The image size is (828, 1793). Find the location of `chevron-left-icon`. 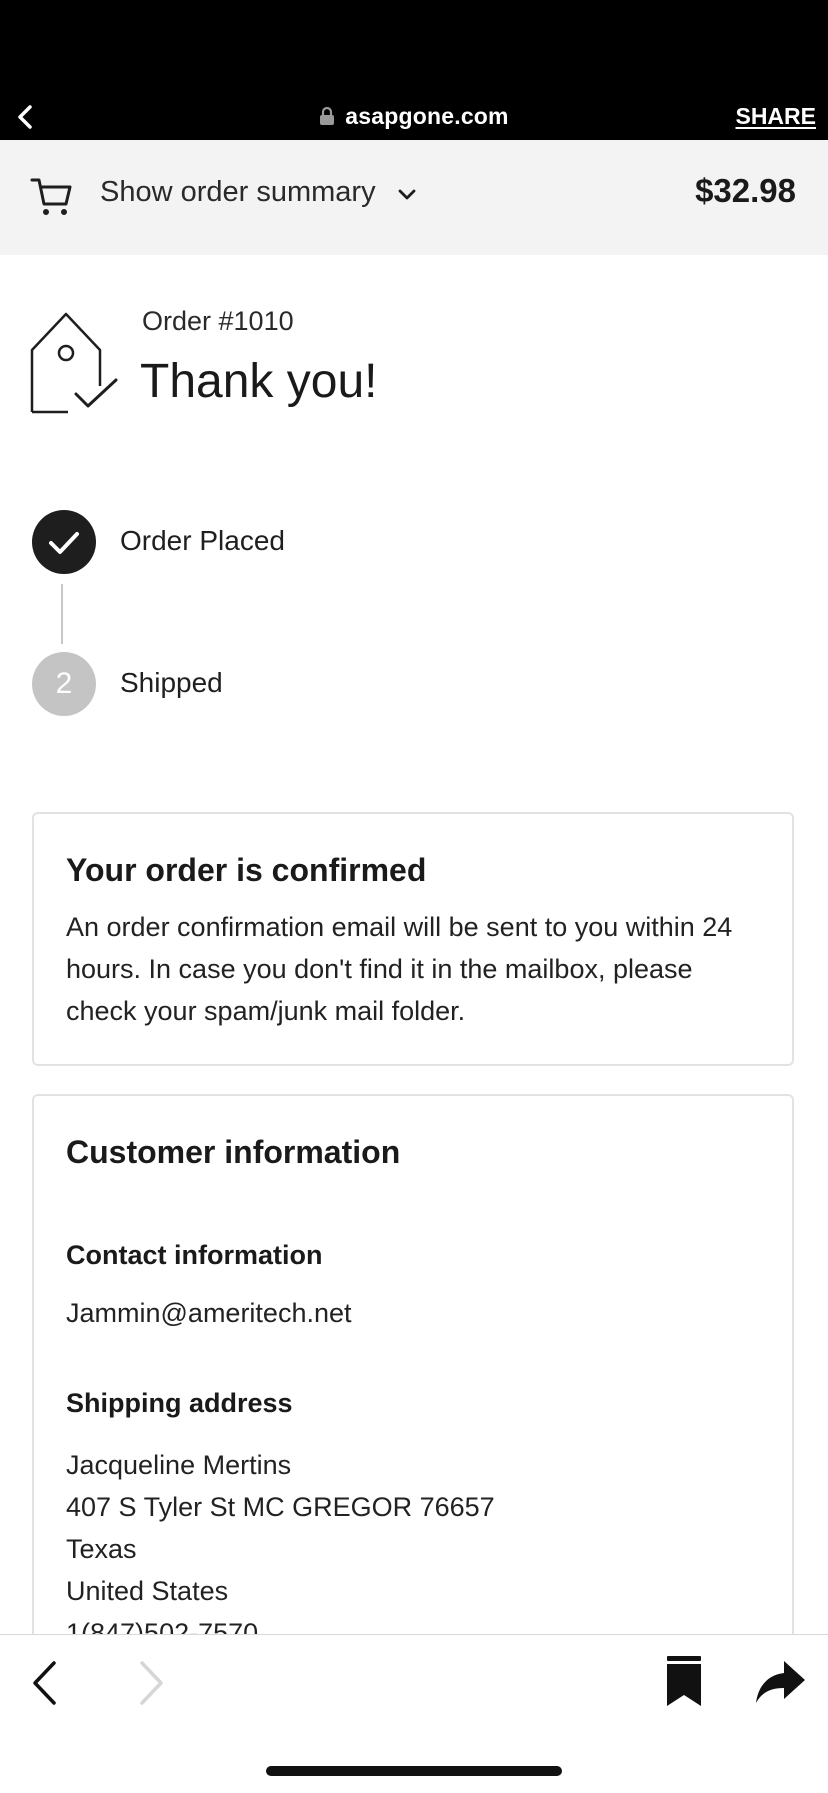

chevron-left-icon is located at coordinates (45, 1683).